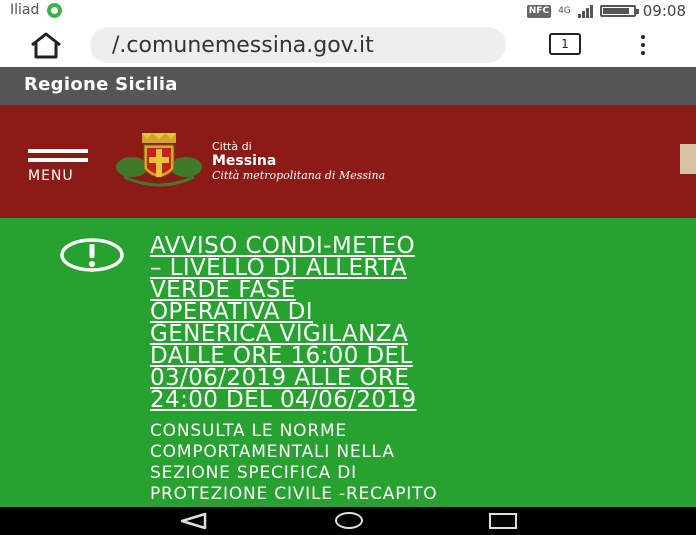  What do you see at coordinates (503, 521) in the screenshot?
I see `nav-recents-icon` at bounding box center [503, 521].